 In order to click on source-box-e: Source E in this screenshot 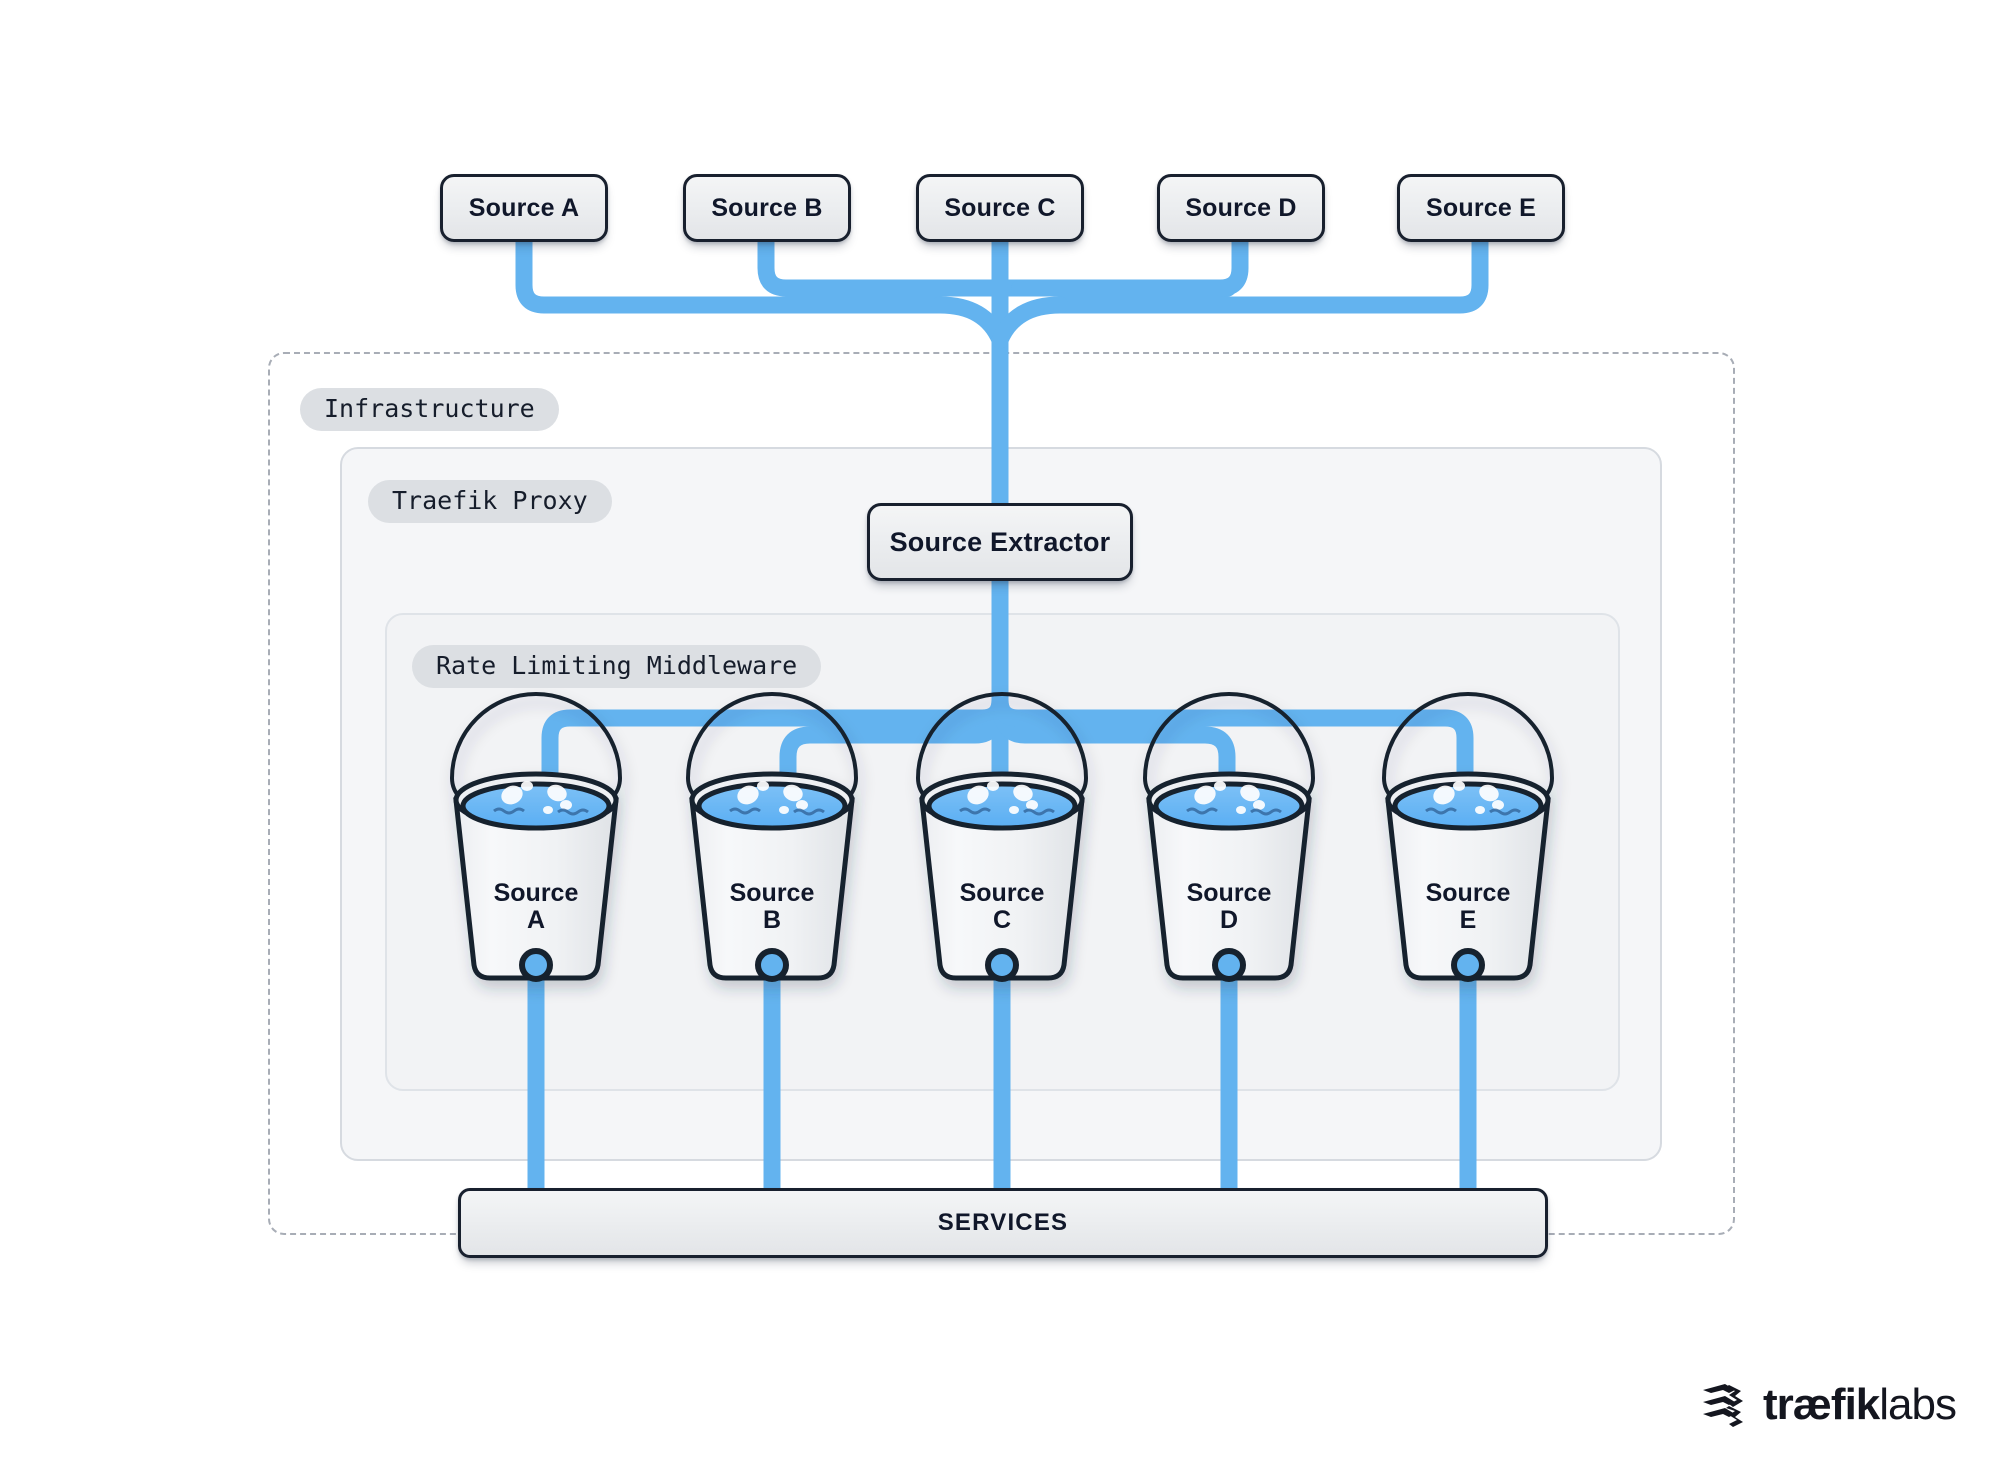, I will do `click(1481, 208)`.